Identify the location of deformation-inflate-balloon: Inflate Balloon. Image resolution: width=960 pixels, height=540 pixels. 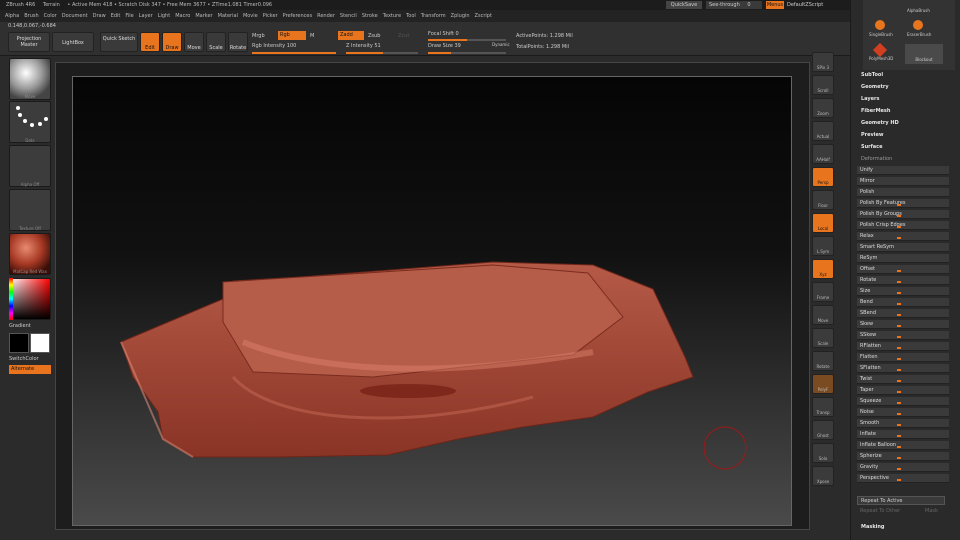
(903, 445).